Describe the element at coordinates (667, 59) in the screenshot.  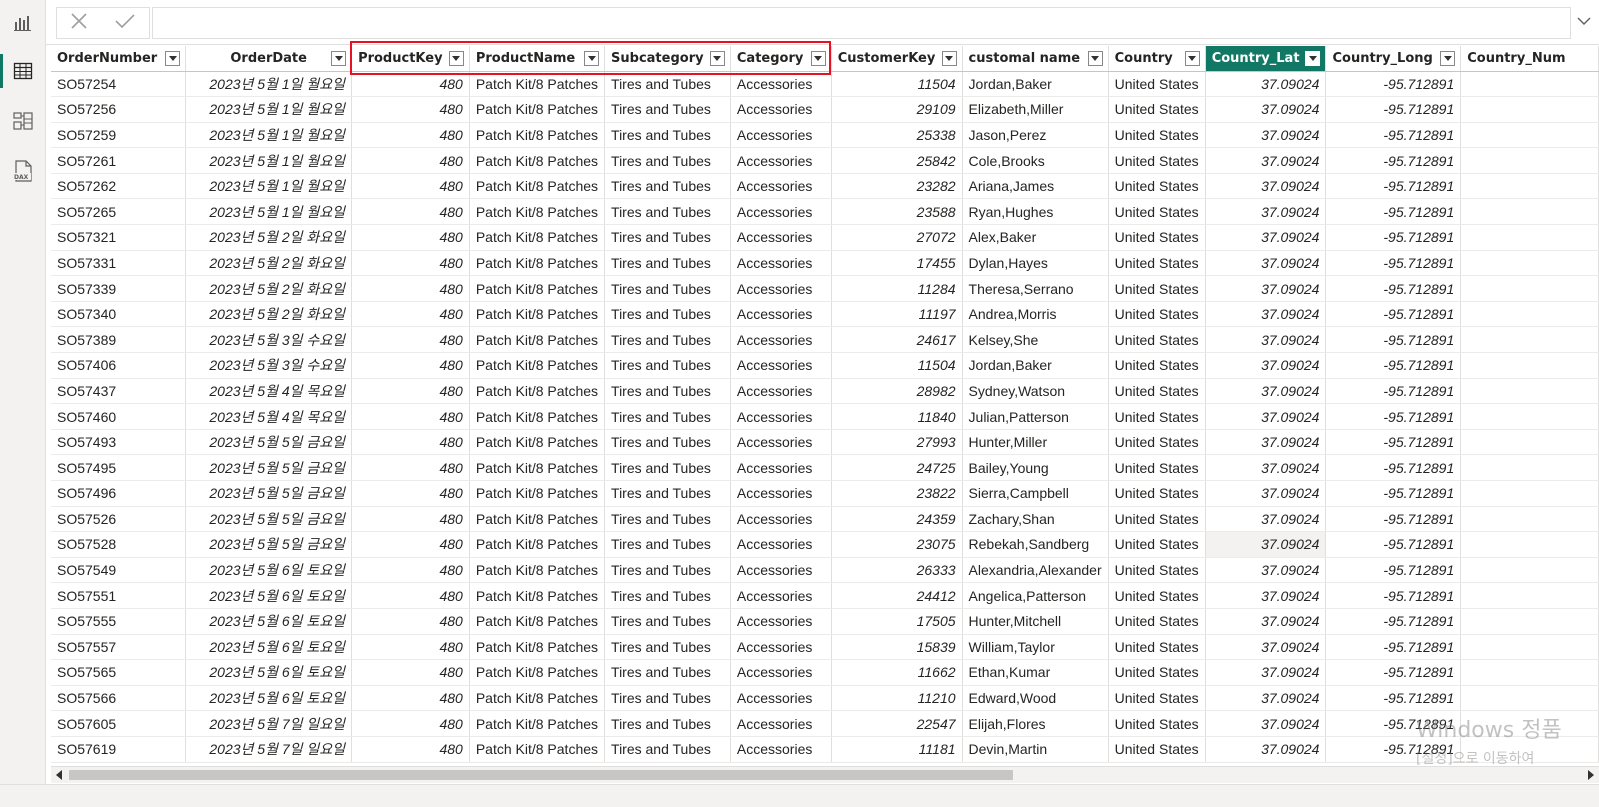
I see `column-header-subcategory: Subcategory` at that location.